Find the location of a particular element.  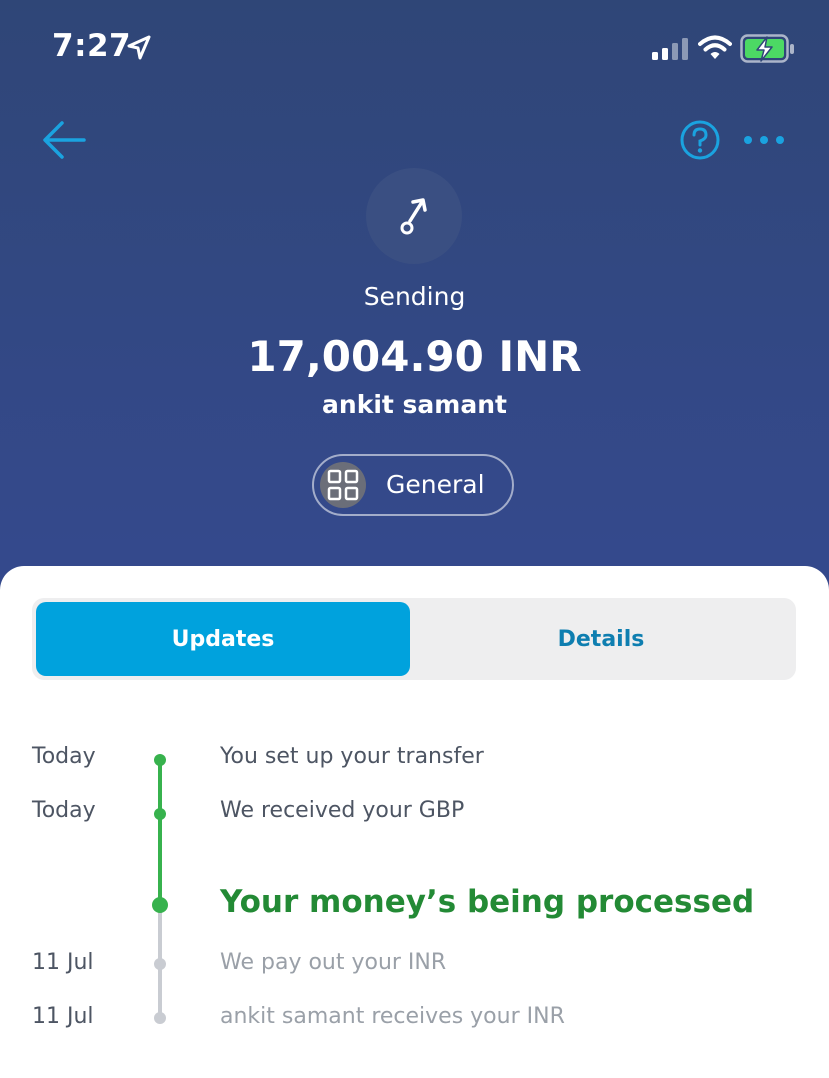

category-button: General is located at coordinates (413, 485).